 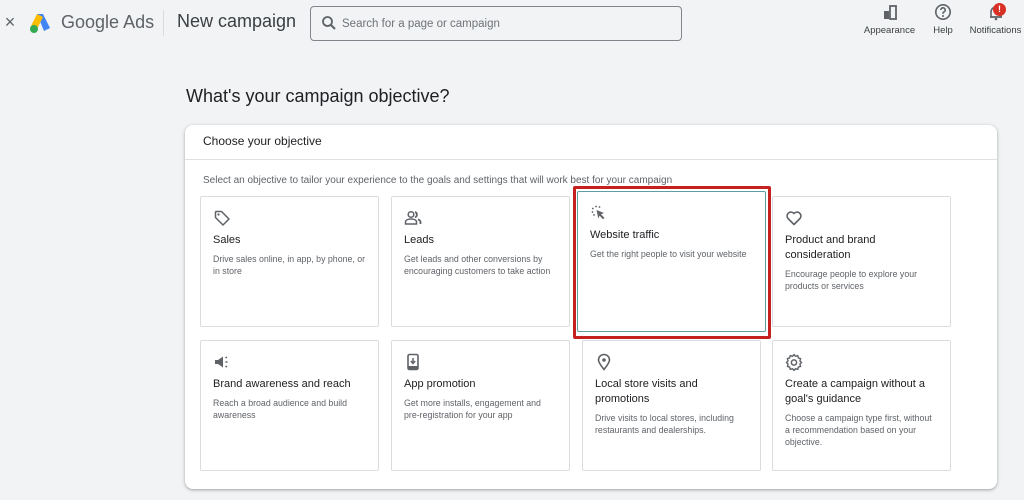 I want to click on close-button: ×, so click(x=10, y=22).